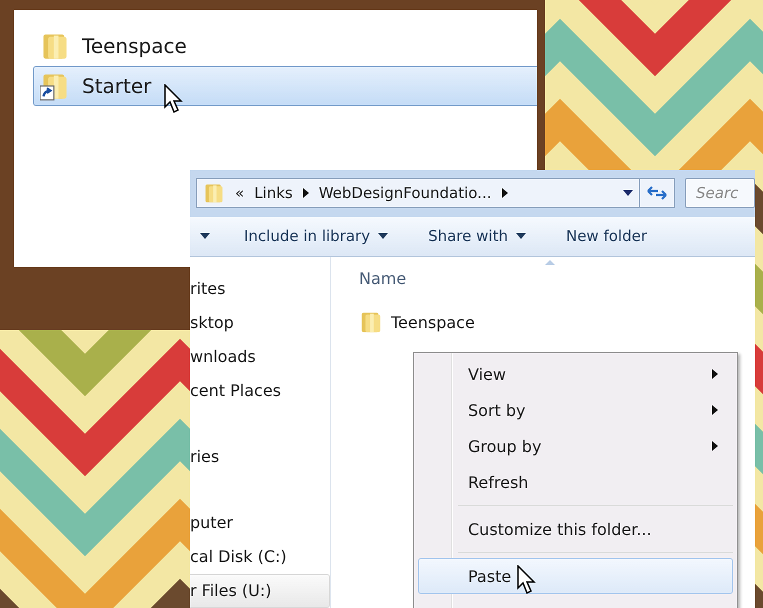 This screenshot has width=763, height=608. Describe the element at coordinates (260, 289) in the screenshot. I see `nav-item: rites` at that location.